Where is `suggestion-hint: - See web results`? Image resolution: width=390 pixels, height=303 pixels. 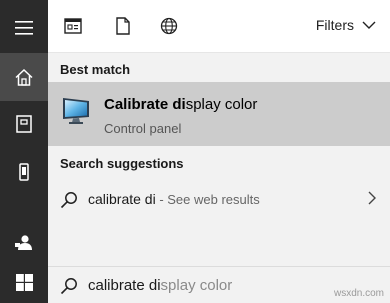 suggestion-hint: - See web results is located at coordinates (207, 199).